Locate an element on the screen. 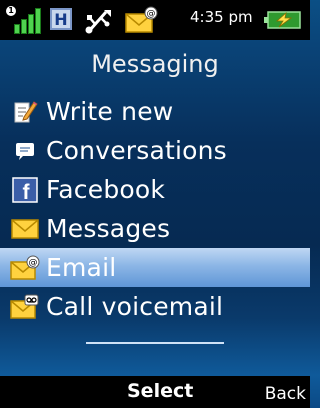  menu-item-email: @ Email is located at coordinates (155, 267).